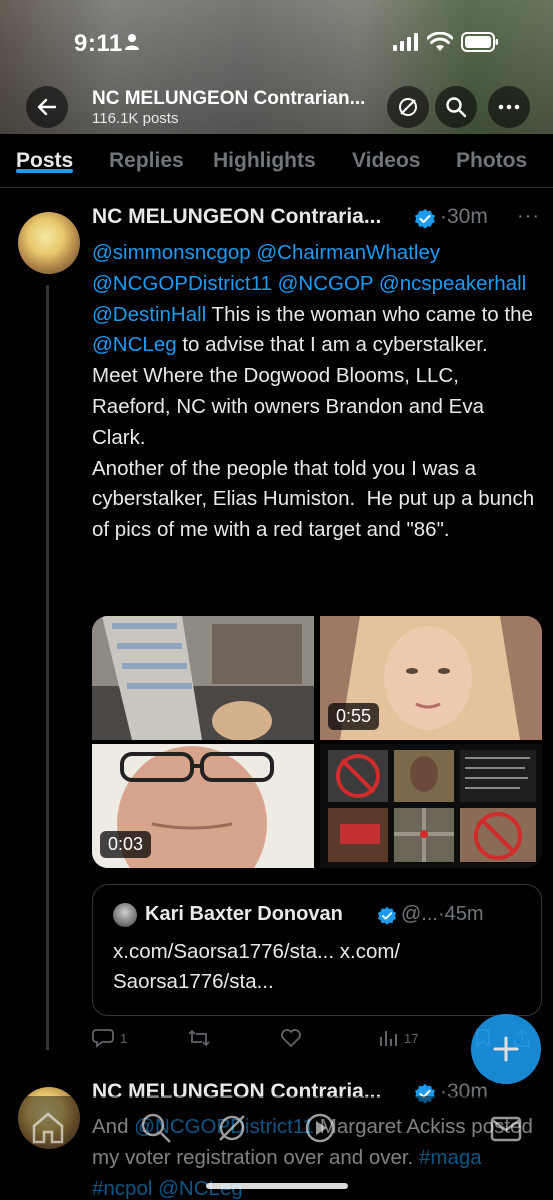  I want to click on post-time: ·30m, so click(464, 216).